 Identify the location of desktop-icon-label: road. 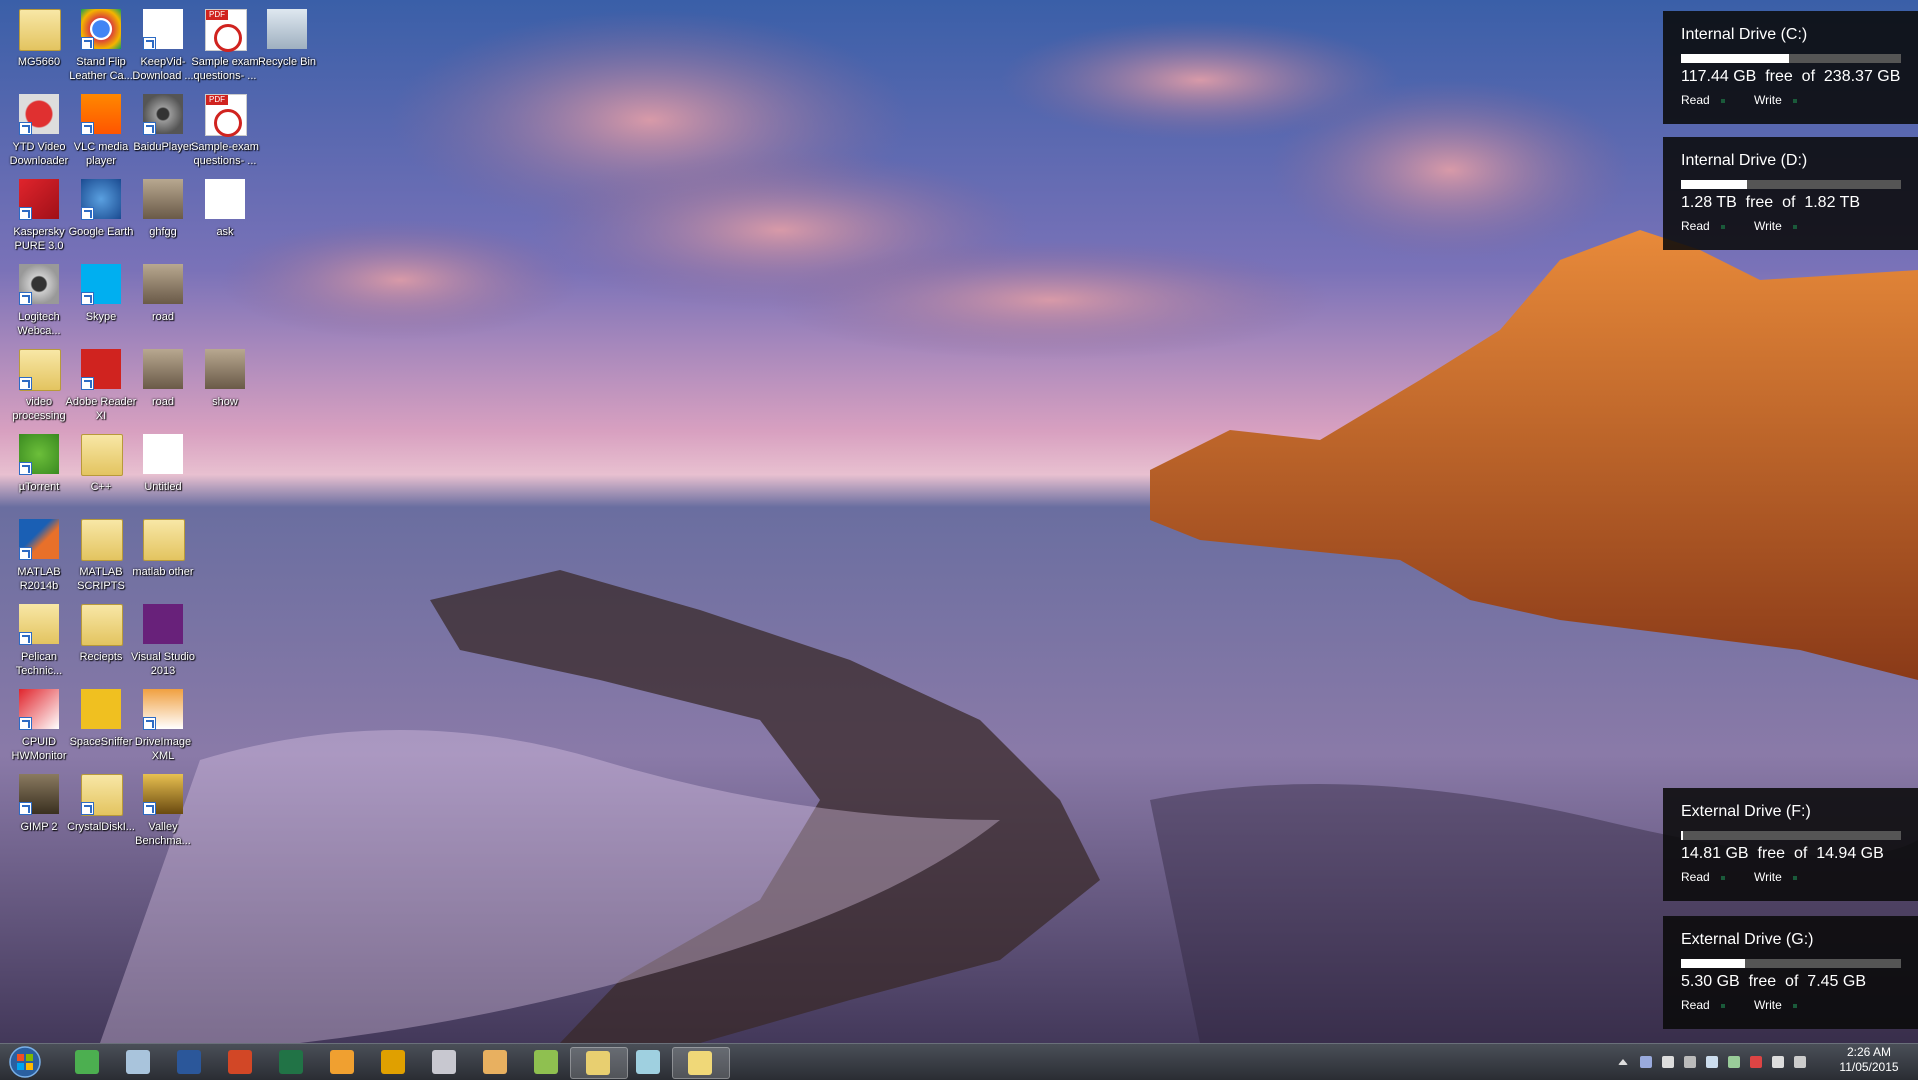
(163, 317).